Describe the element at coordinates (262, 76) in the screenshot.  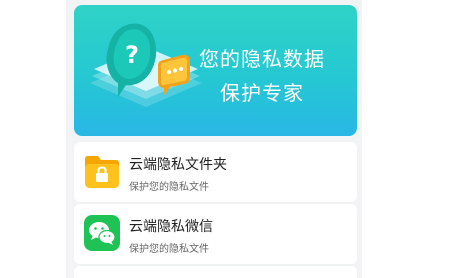
I see `banner-title: 您的隐私数据 保护专家` at that location.